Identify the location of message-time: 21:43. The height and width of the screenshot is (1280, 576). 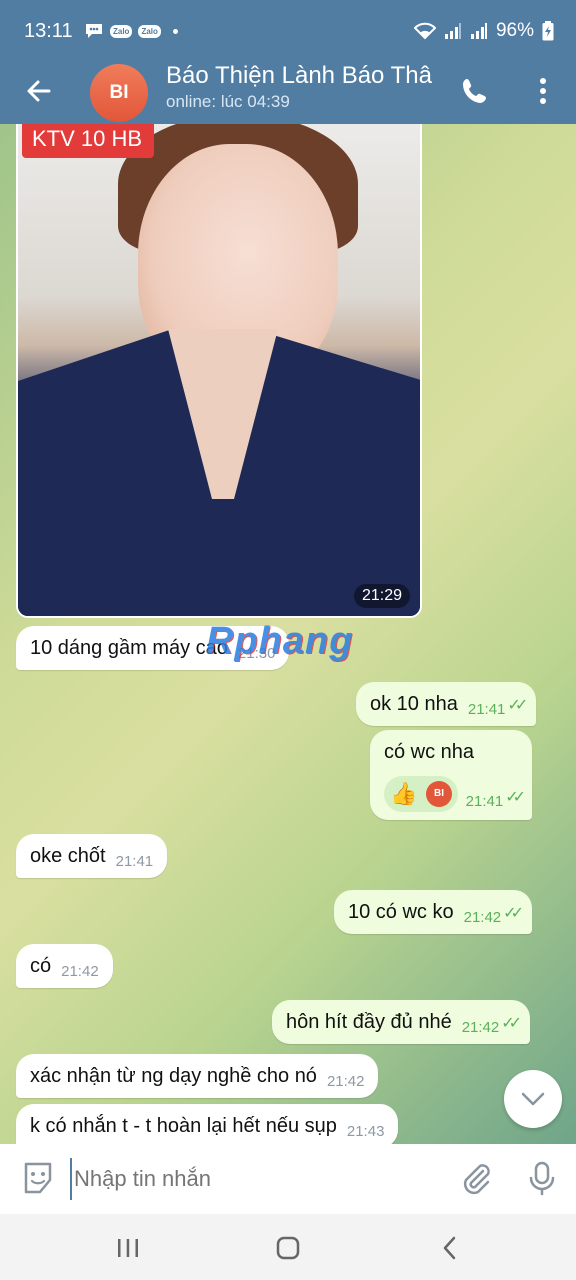
(365, 1131).